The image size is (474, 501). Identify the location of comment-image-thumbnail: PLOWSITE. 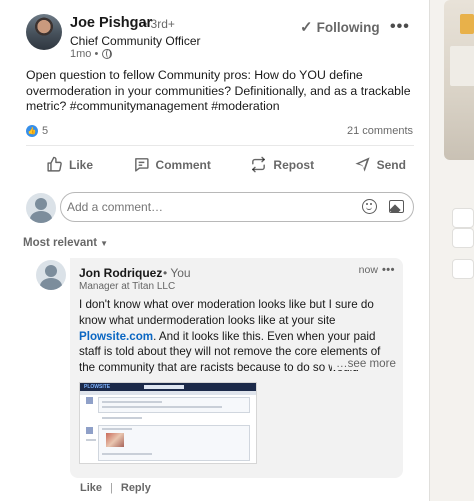
(168, 423).